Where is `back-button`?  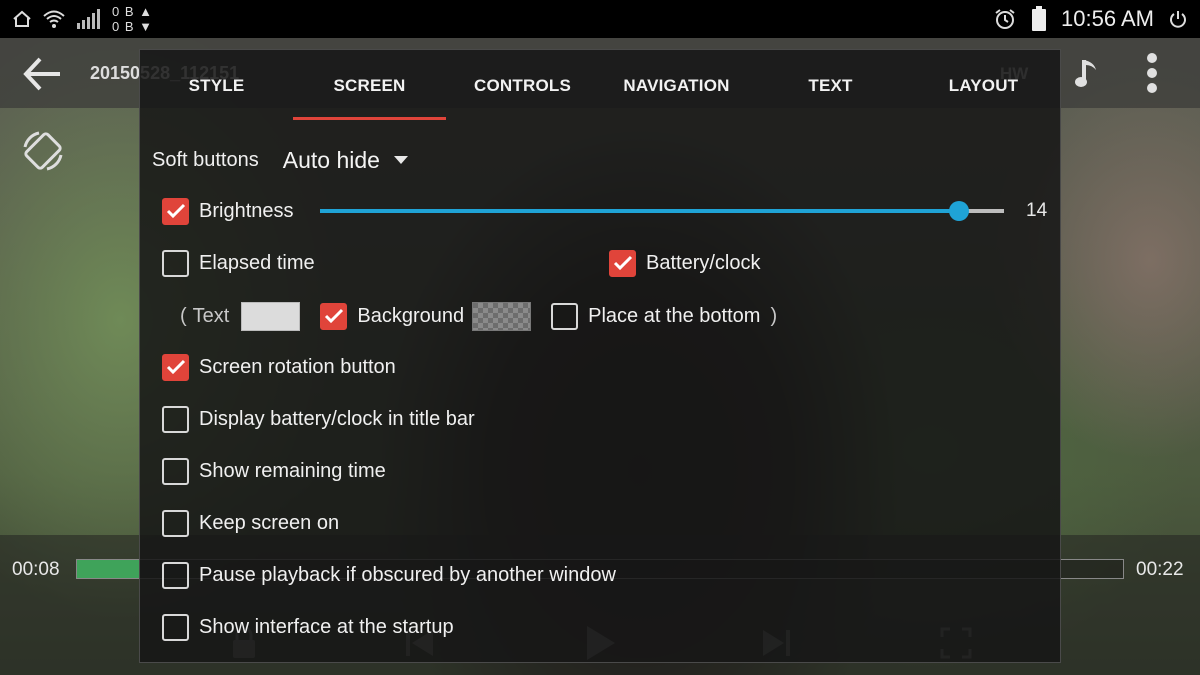
back-button is located at coordinates (42, 74).